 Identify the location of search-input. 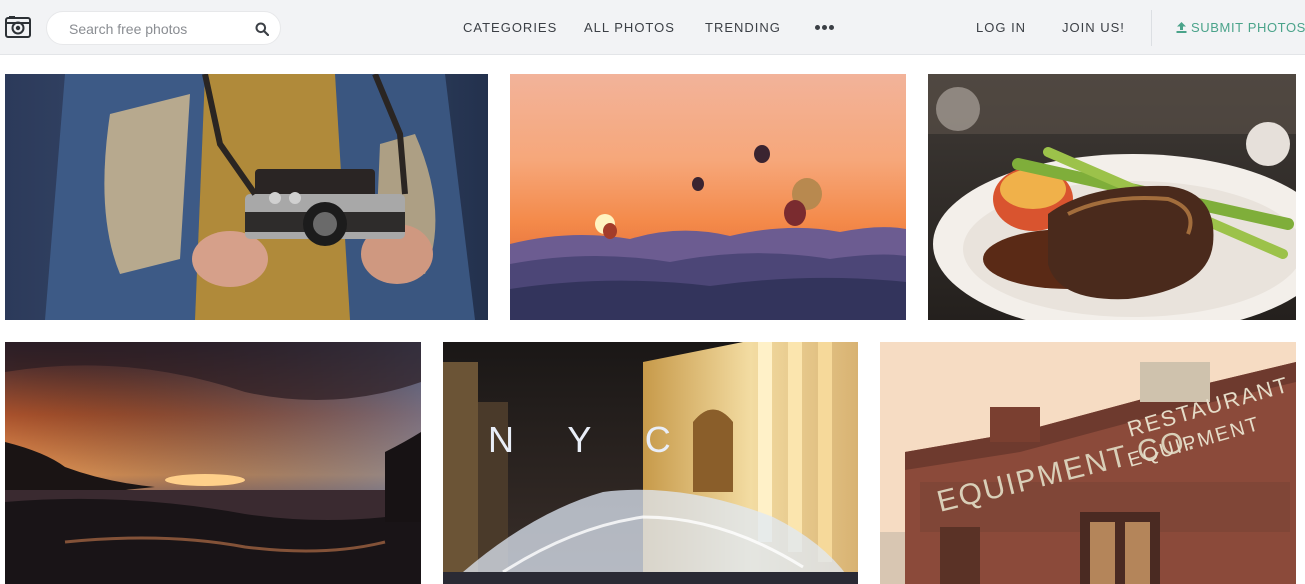
(157, 29).